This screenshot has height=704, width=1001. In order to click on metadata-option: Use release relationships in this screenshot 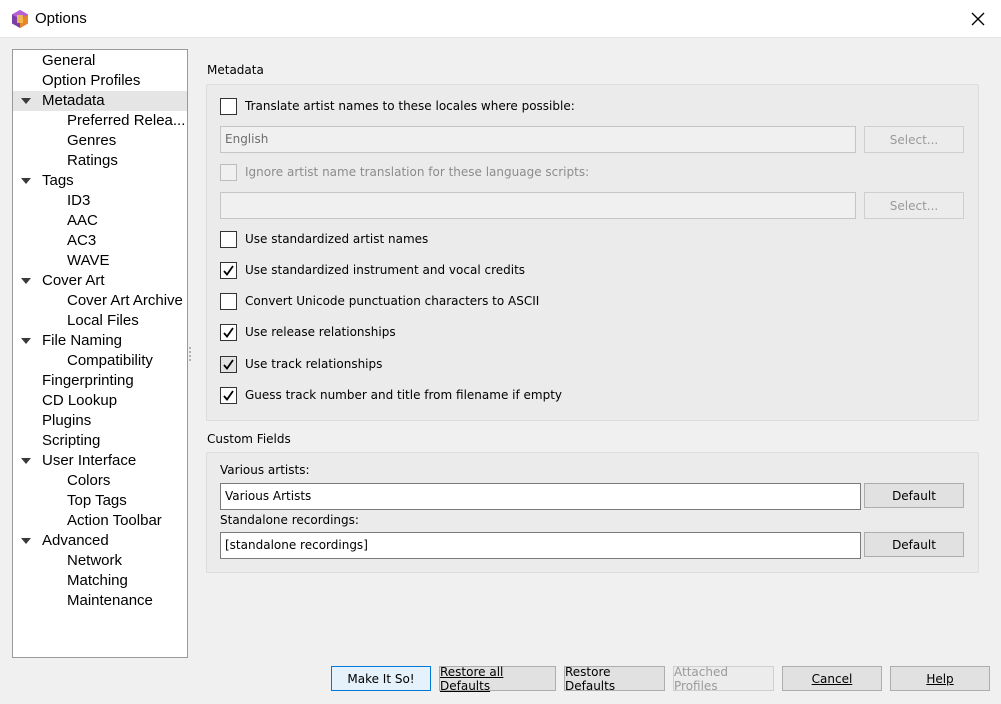, I will do `click(308, 332)`.